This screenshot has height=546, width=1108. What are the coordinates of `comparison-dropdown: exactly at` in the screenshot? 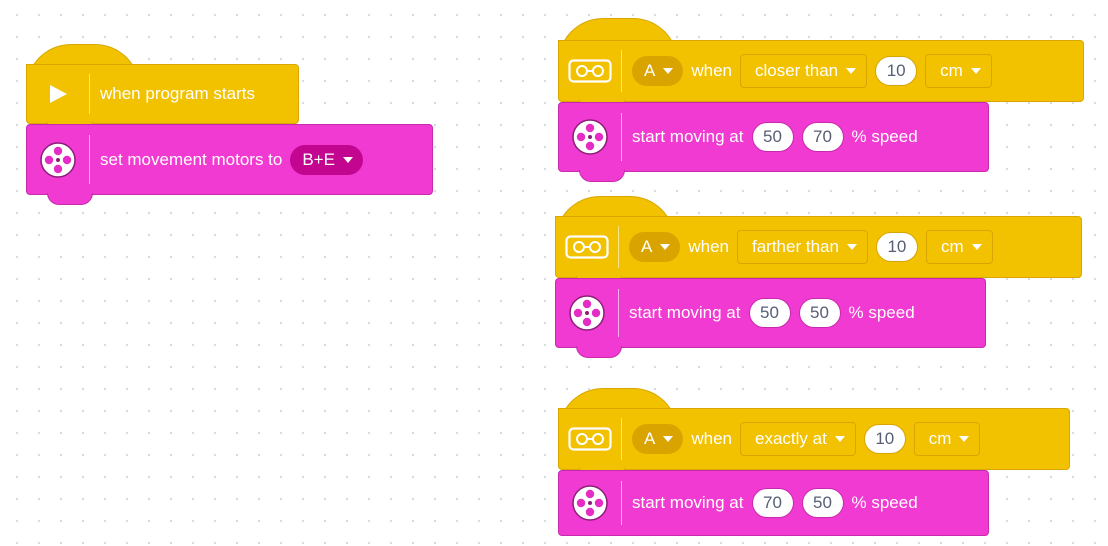 It's located at (797, 439).